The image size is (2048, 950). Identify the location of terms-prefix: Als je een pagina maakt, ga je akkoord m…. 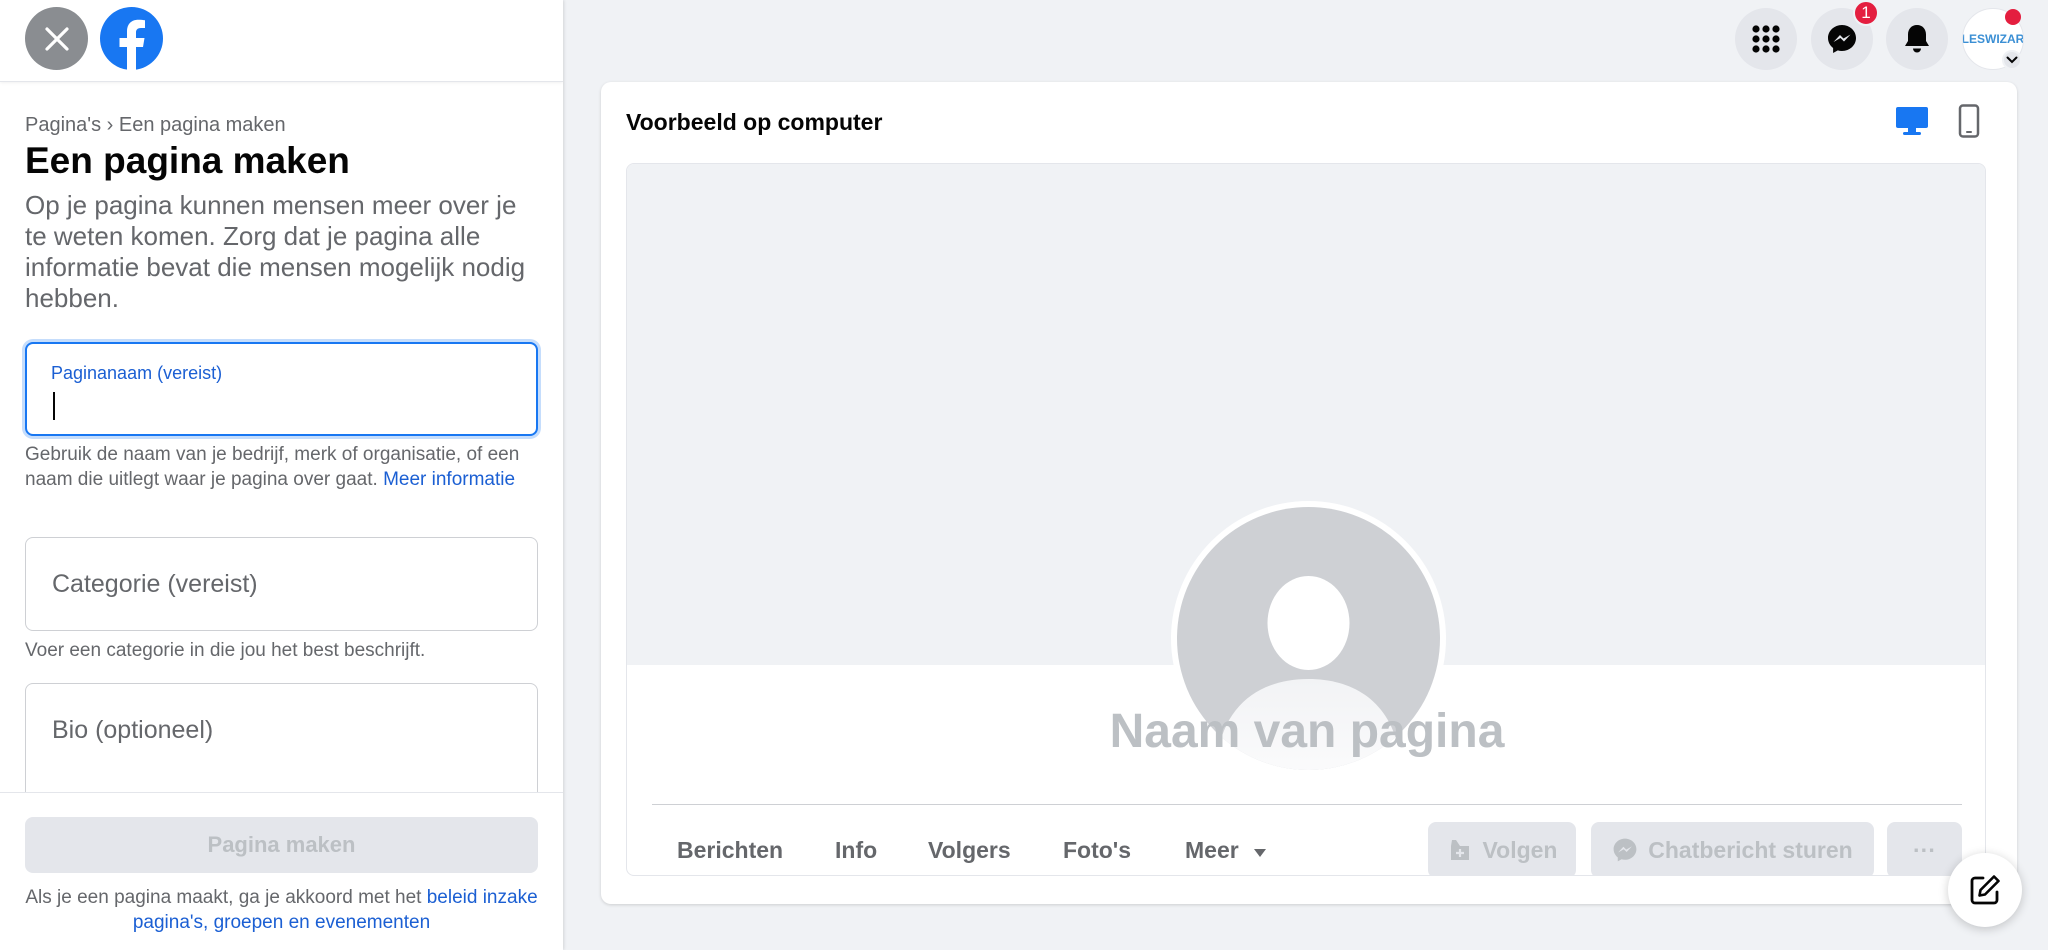
(223, 897).